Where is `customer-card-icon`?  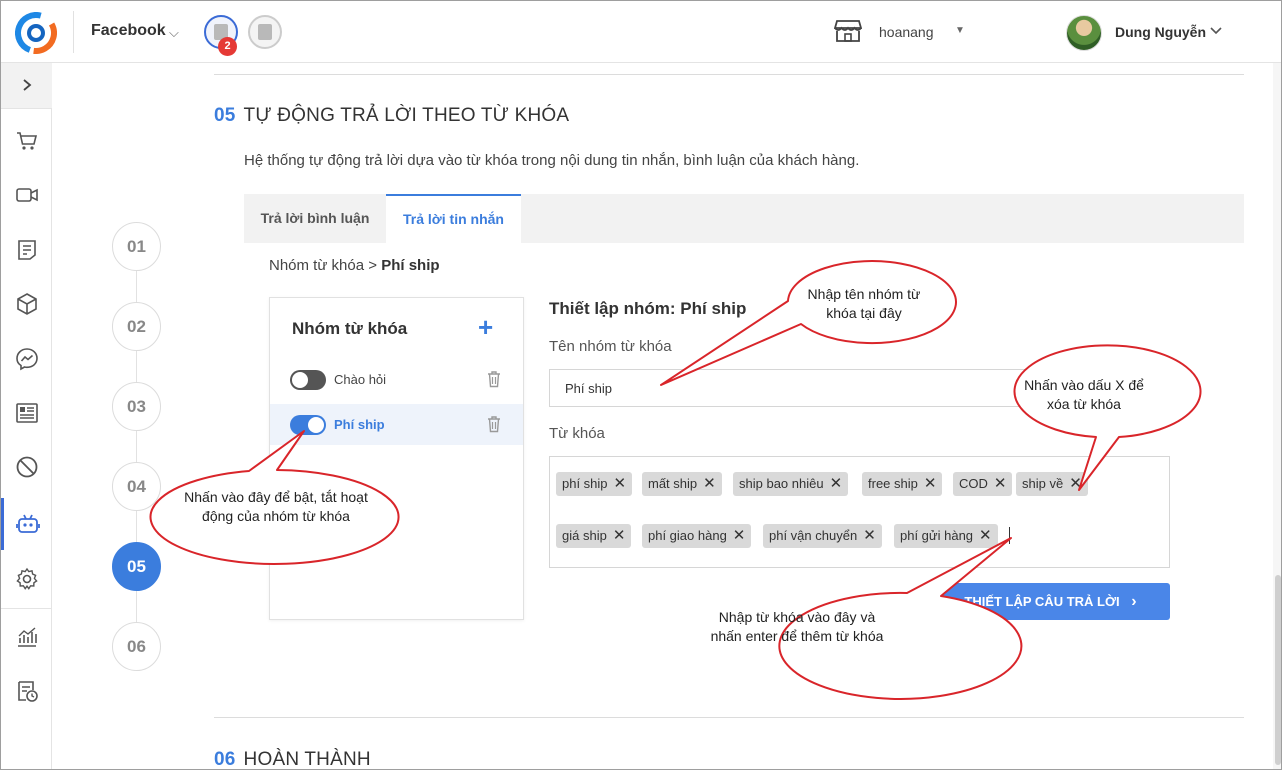
customer-card-icon is located at coordinates (26, 413).